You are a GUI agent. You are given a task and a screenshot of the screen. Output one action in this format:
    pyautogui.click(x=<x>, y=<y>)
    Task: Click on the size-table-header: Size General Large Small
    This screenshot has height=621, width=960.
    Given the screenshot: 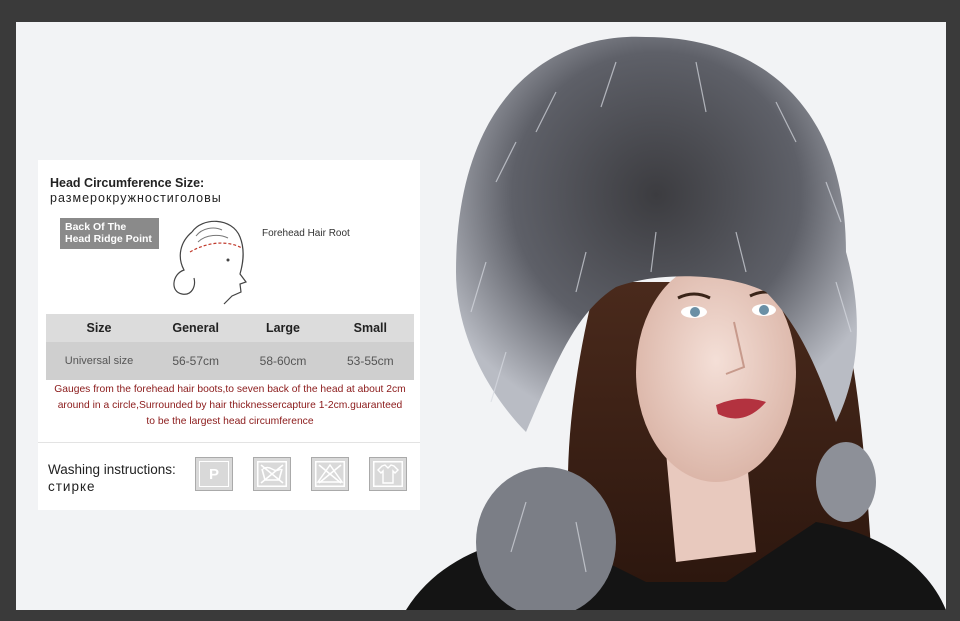 What is the action you would take?
    pyautogui.click(x=230, y=328)
    